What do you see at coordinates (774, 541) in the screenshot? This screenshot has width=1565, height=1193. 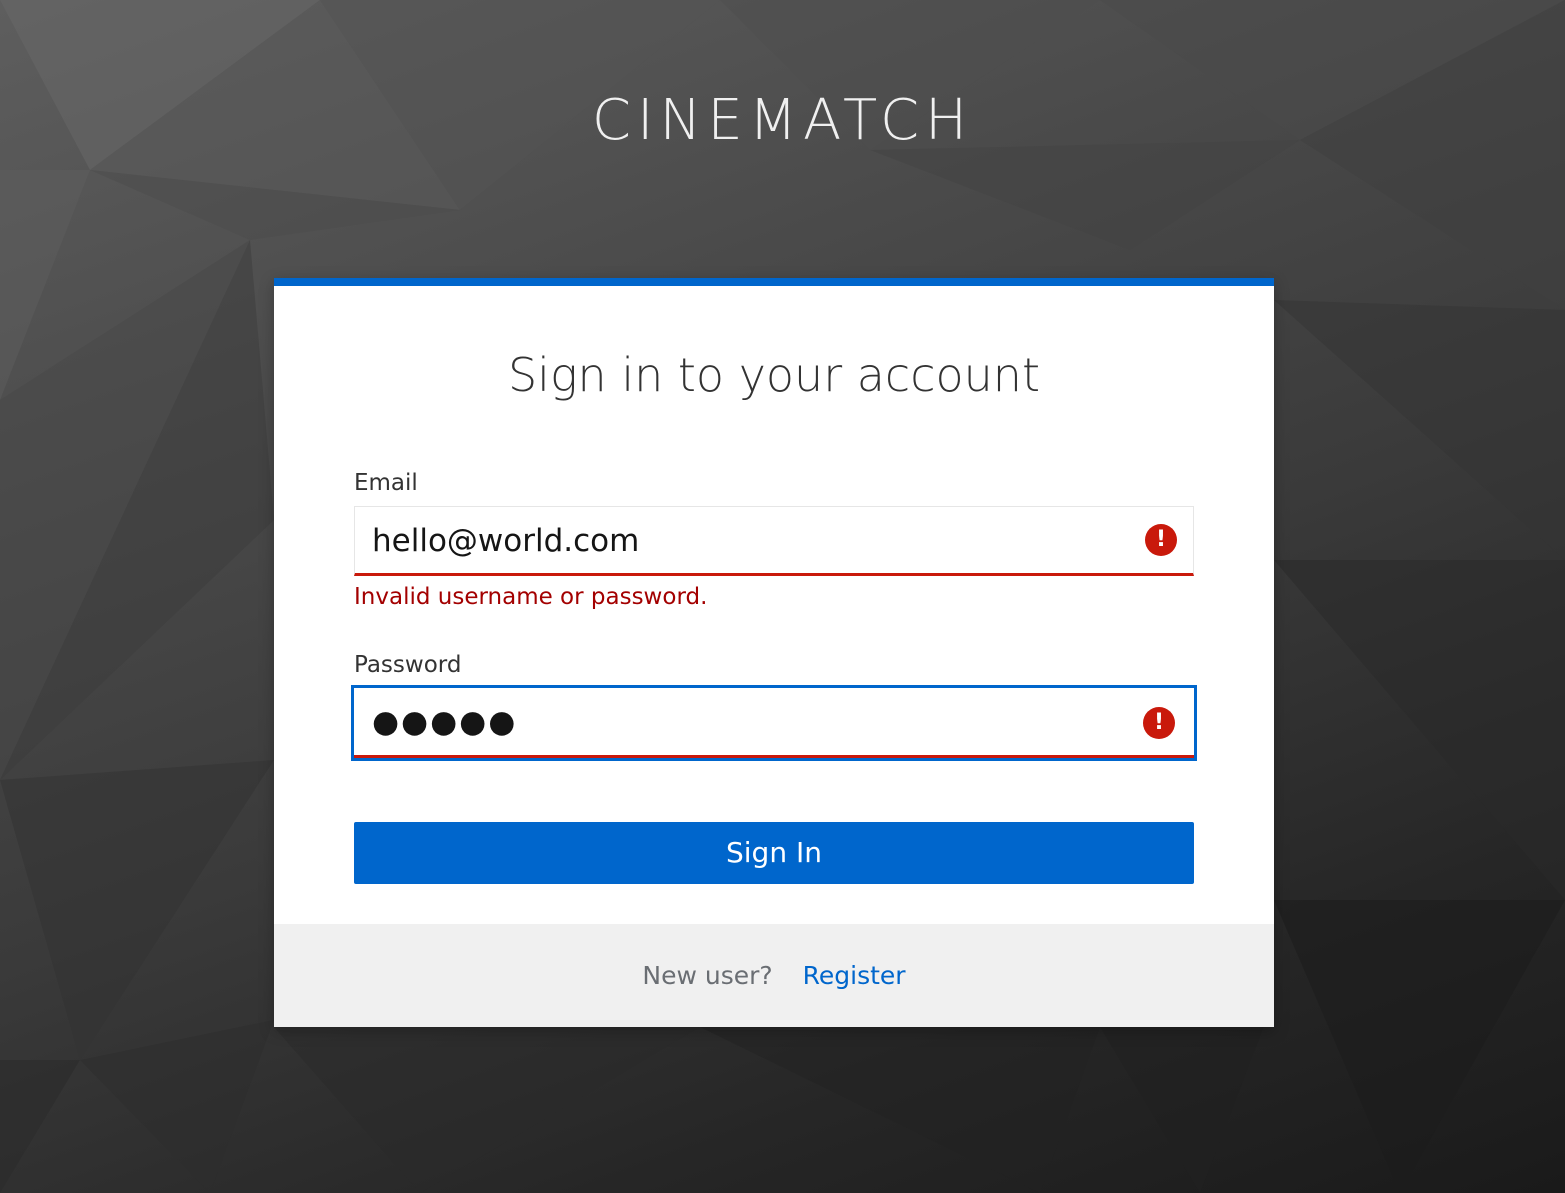 I see `email-field: hello@world.com !` at bounding box center [774, 541].